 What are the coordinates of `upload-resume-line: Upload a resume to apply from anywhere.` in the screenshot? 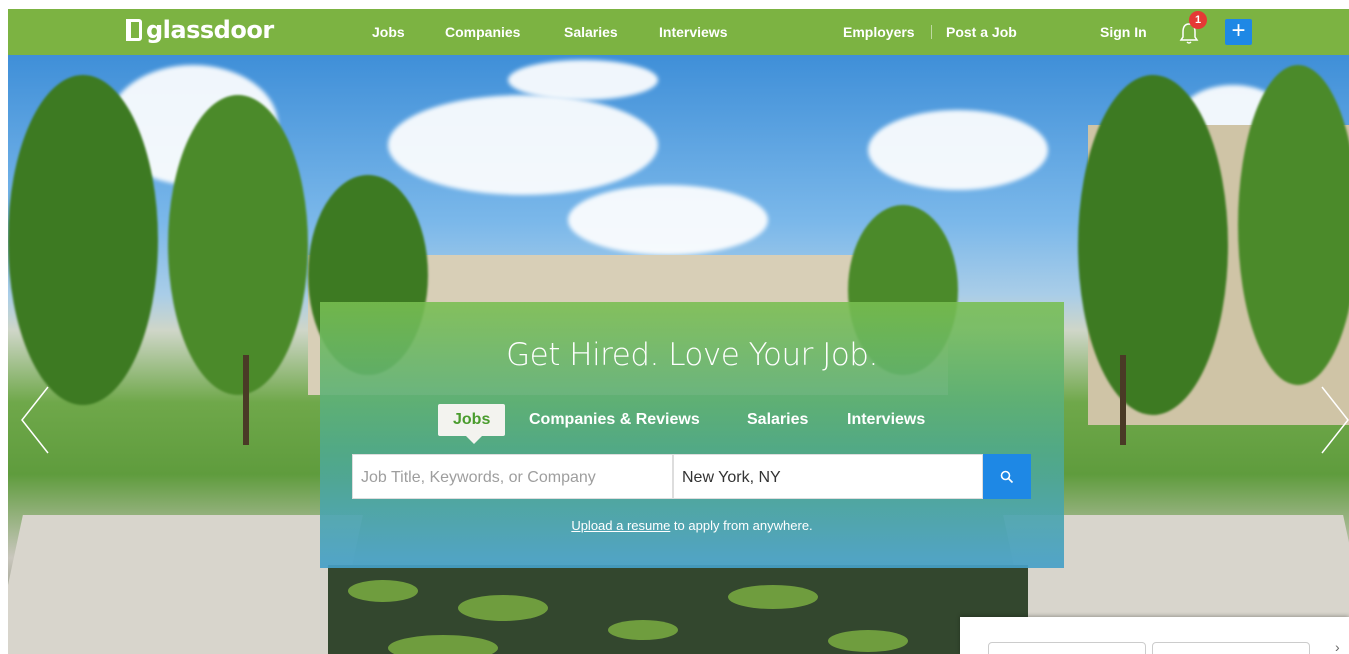 It's located at (692, 525).